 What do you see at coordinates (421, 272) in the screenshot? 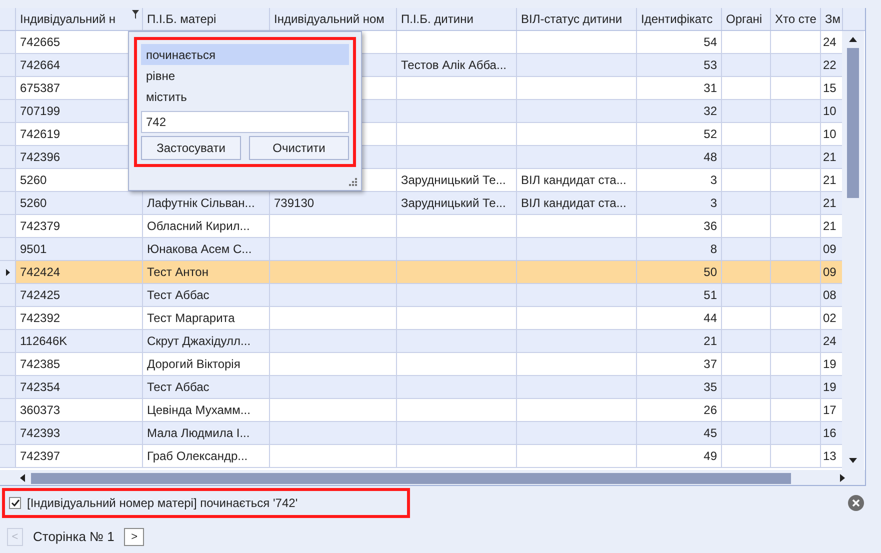
I see `table-row: 742424 Тест Антон 50 09` at bounding box center [421, 272].